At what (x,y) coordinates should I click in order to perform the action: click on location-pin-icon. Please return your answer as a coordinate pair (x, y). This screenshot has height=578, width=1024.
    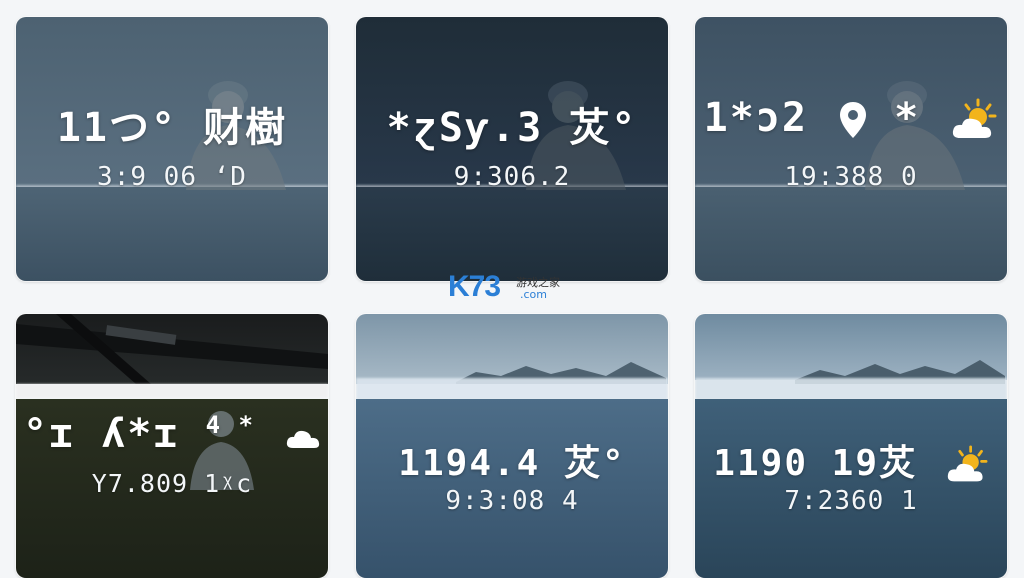
    Looking at the image, I should click on (853, 120).